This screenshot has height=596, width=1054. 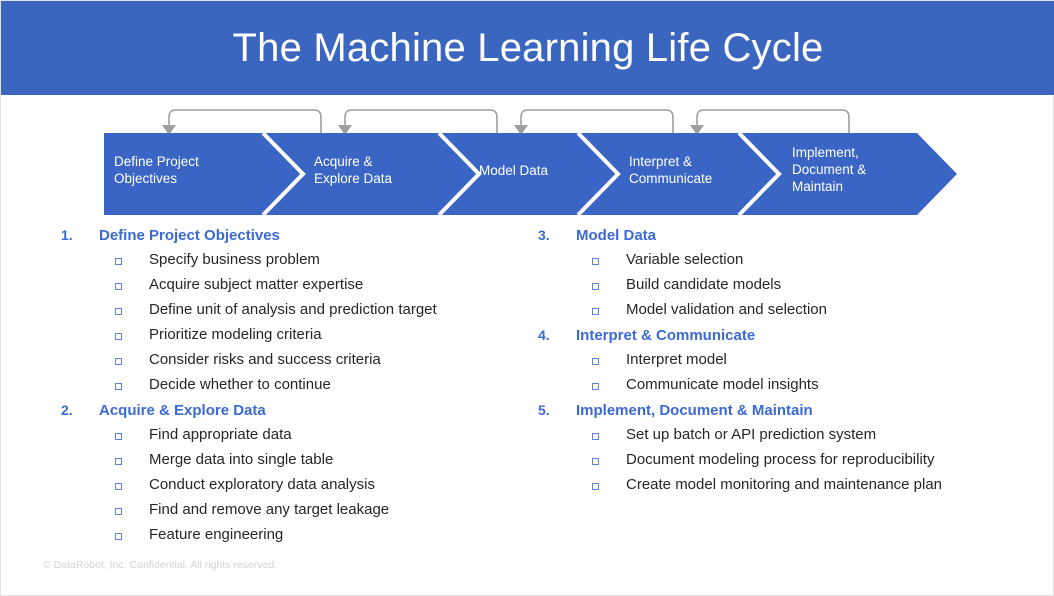 What do you see at coordinates (722, 384) in the screenshot?
I see `list-item-text: Communicate model insights` at bounding box center [722, 384].